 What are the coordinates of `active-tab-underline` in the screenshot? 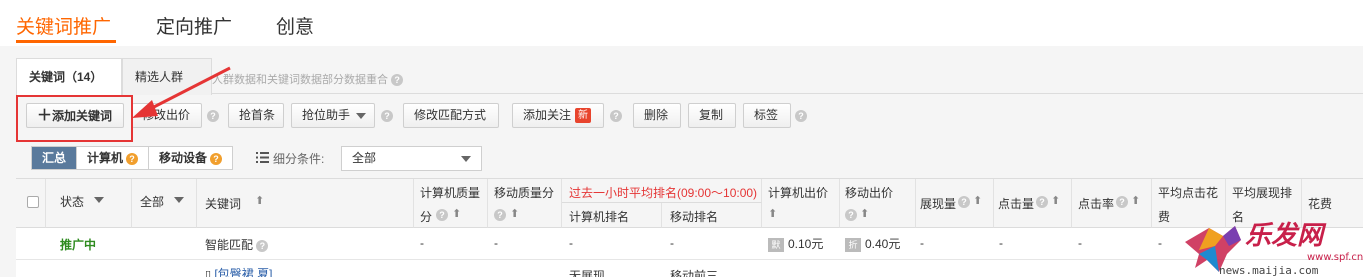 It's located at (66, 41).